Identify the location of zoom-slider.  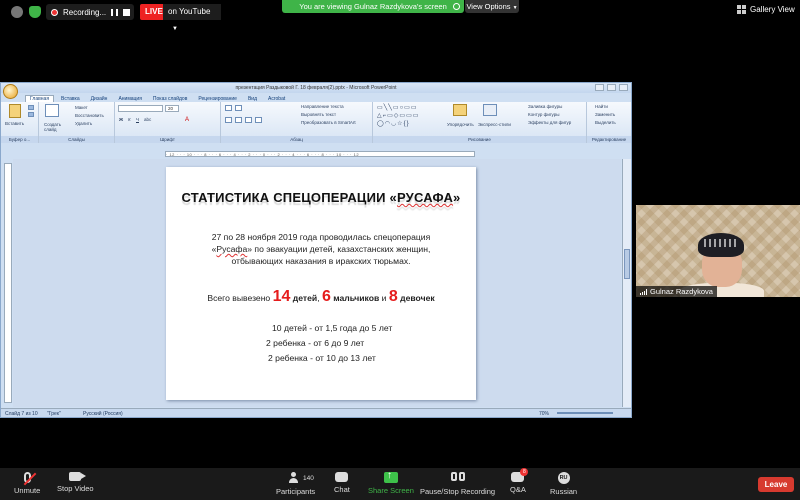
(585, 413).